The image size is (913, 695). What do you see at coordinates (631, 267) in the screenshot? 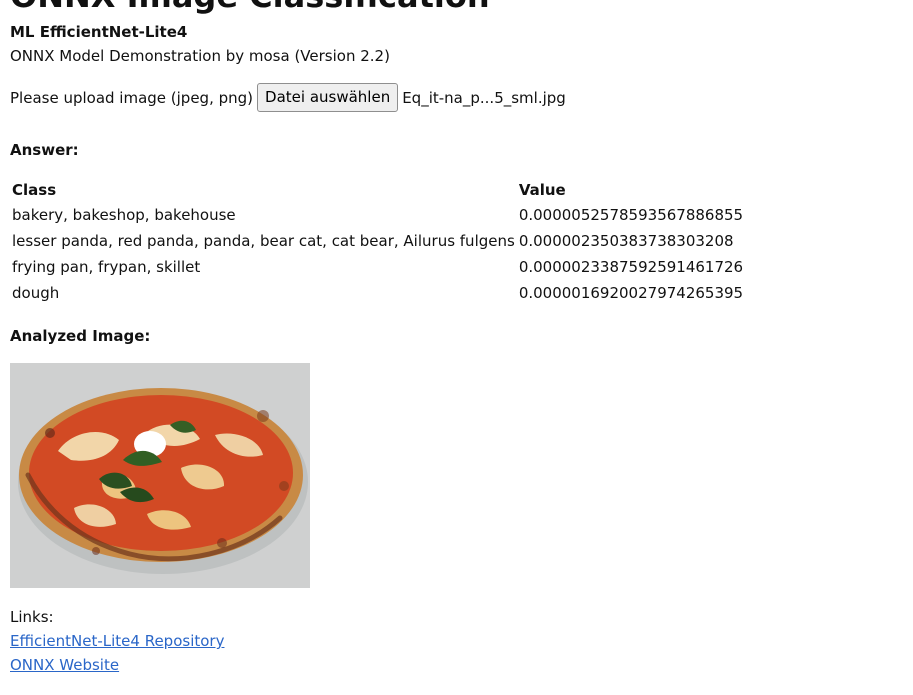
I see `value-cell: 0.0000023387592591461726` at bounding box center [631, 267].